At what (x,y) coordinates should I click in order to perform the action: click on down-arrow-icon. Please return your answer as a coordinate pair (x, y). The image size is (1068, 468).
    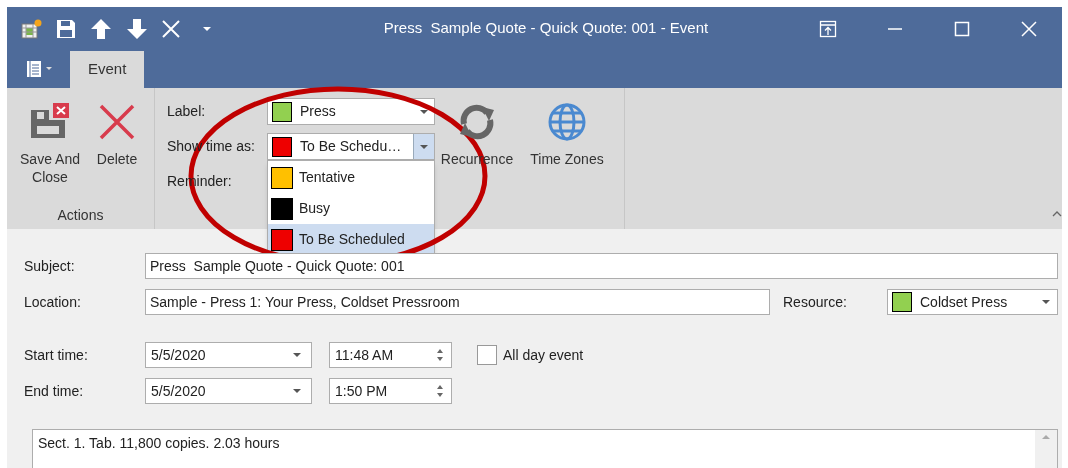
    Looking at the image, I should click on (137, 28).